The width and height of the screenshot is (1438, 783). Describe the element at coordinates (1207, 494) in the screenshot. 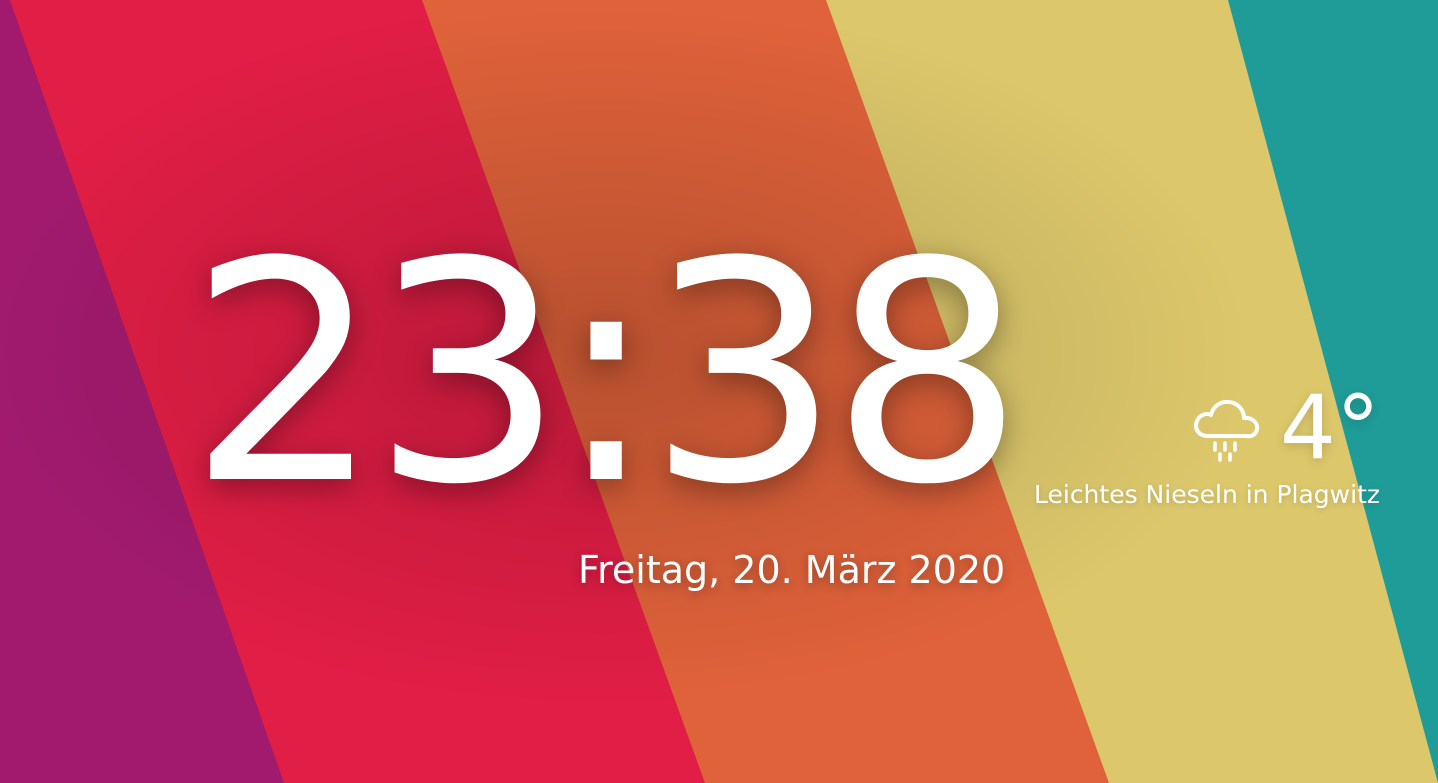

I see `weather-description: Leichtes Nieseln in Plagwitz` at that location.